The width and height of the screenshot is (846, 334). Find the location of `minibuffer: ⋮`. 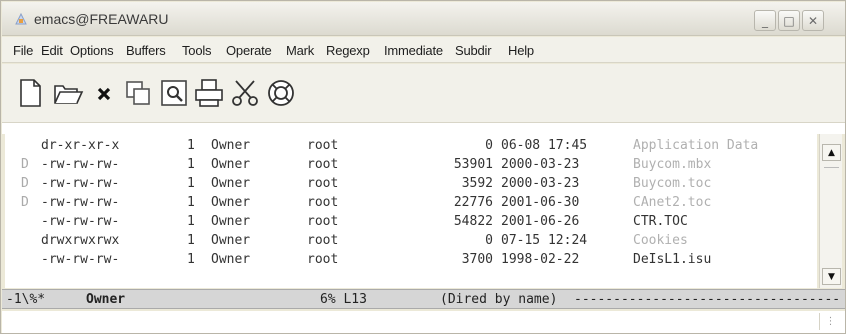

minibuffer: ⋮ is located at coordinates (423, 322).